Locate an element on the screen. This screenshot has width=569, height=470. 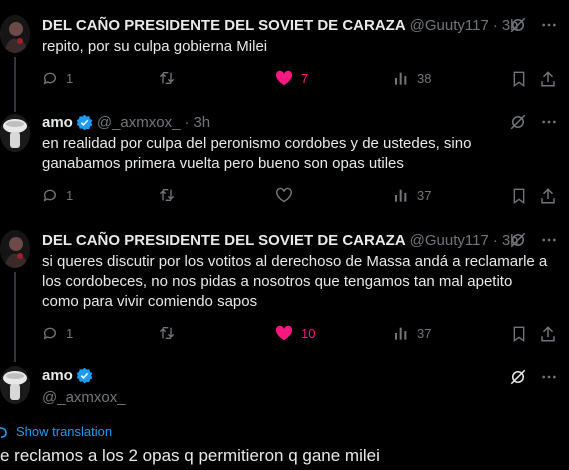
views-button: 38 is located at coordinates (412, 78).